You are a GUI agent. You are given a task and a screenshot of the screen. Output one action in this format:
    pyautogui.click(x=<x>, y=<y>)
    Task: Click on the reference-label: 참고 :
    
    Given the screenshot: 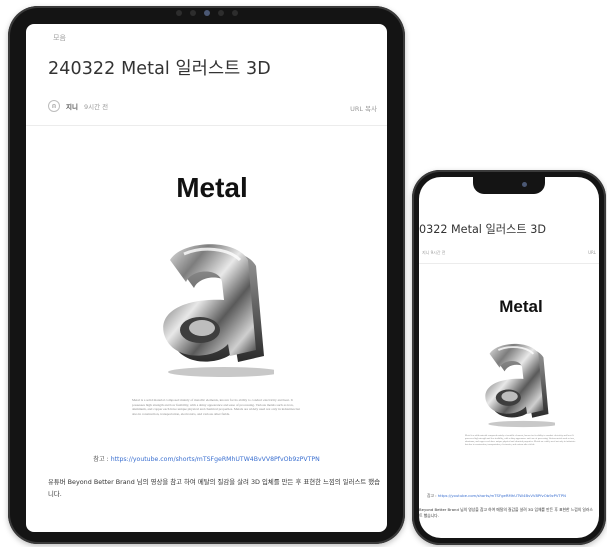 What is the action you would take?
    pyautogui.click(x=102, y=459)
    